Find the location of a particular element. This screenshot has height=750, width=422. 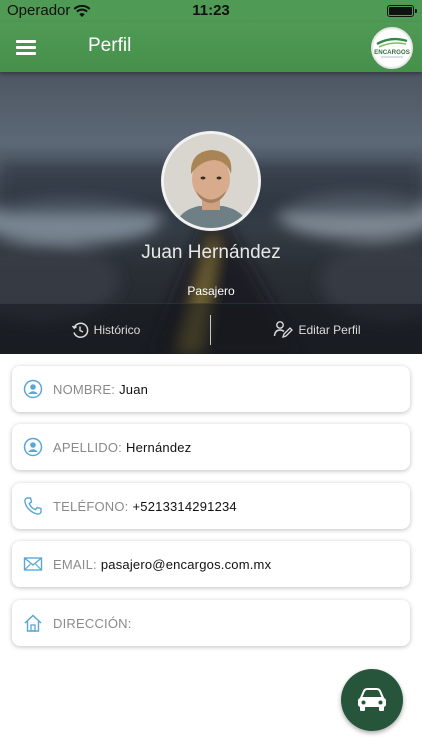

phone-field-value: +5213314291234 is located at coordinates (184, 506).